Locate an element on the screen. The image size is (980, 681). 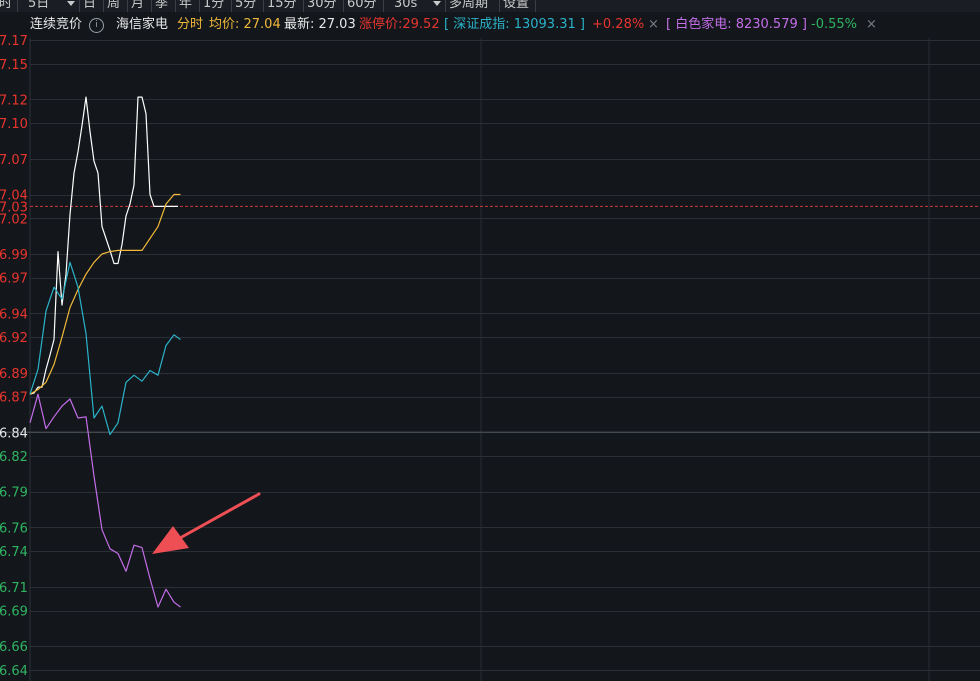
y-tick-label: 6.66 is located at coordinates (14, 647).